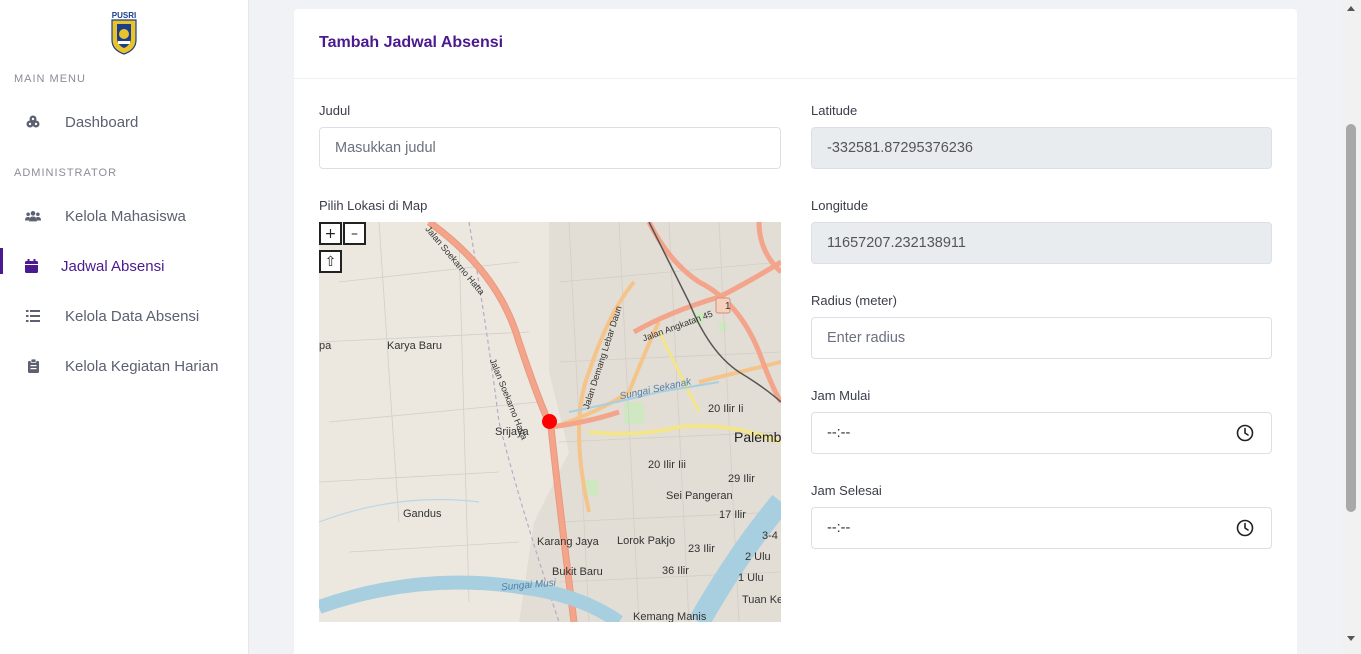 The width and height of the screenshot is (1361, 654). What do you see at coordinates (854, 300) in the screenshot?
I see `radius-label: Radius (meter)` at bounding box center [854, 300].